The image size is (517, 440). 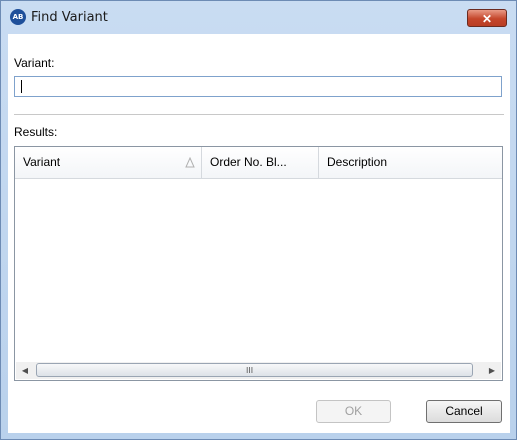 I want to click on title-bar: AB Find Variant ✕, so click(x=258, y=17).